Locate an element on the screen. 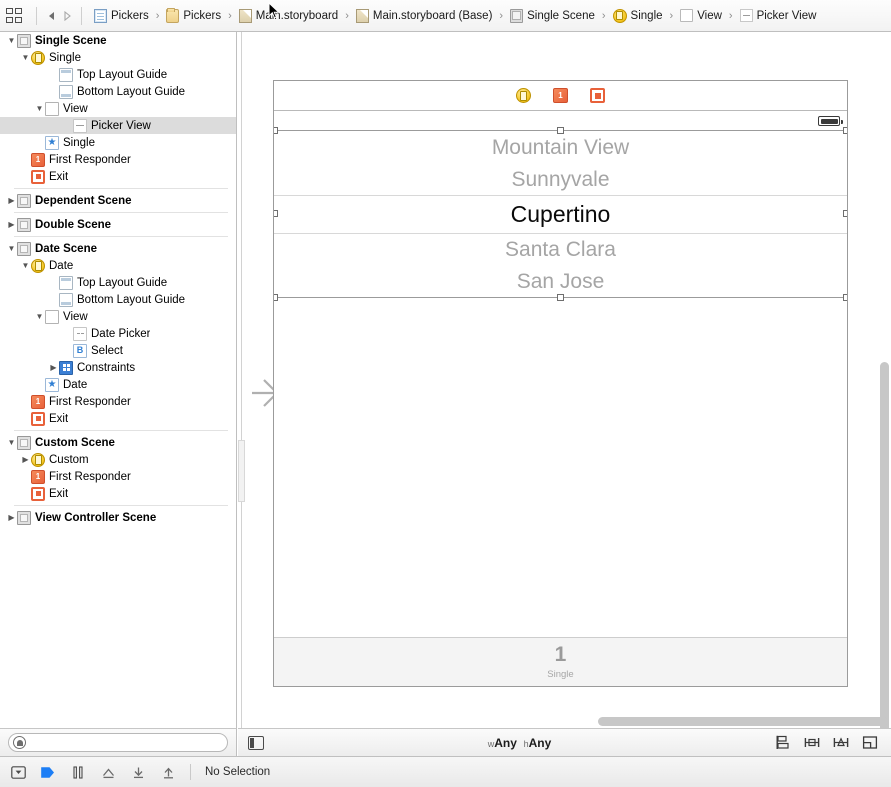 This screenshot has height=787, width=891. outline-row-dependent-scene: ▶ Dependent Scene is located at coordinates (118, 200).